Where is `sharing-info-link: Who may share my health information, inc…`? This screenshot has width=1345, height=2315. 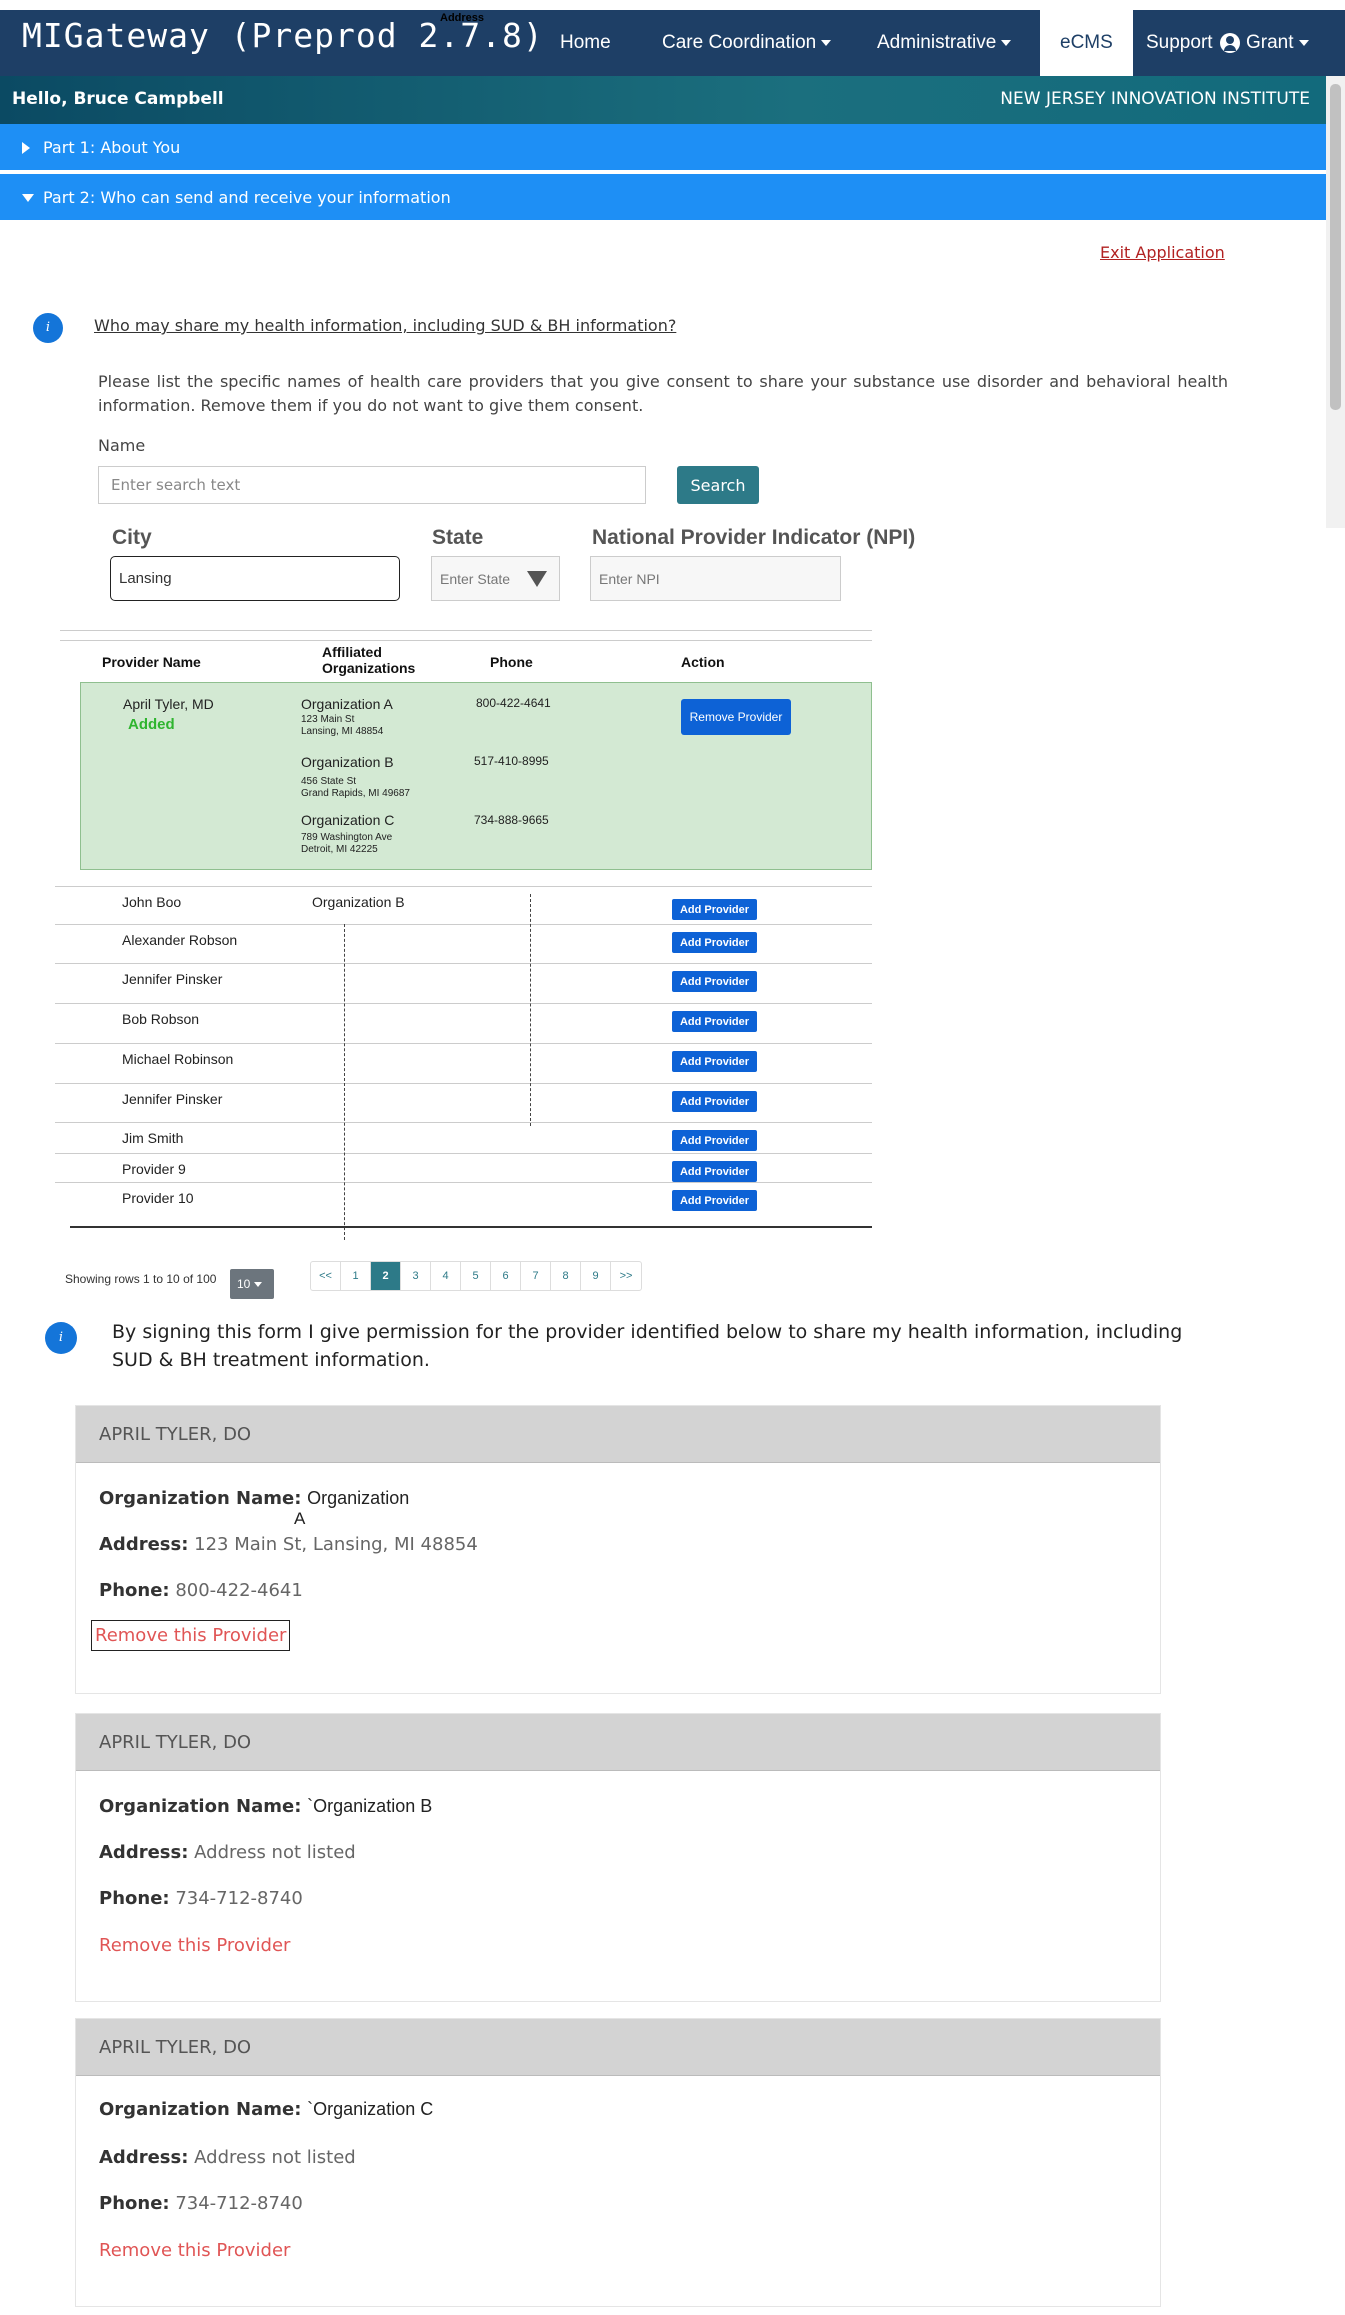 sharing-info-link: Who may share my health information, inc… is located at coordinates (385, 325).